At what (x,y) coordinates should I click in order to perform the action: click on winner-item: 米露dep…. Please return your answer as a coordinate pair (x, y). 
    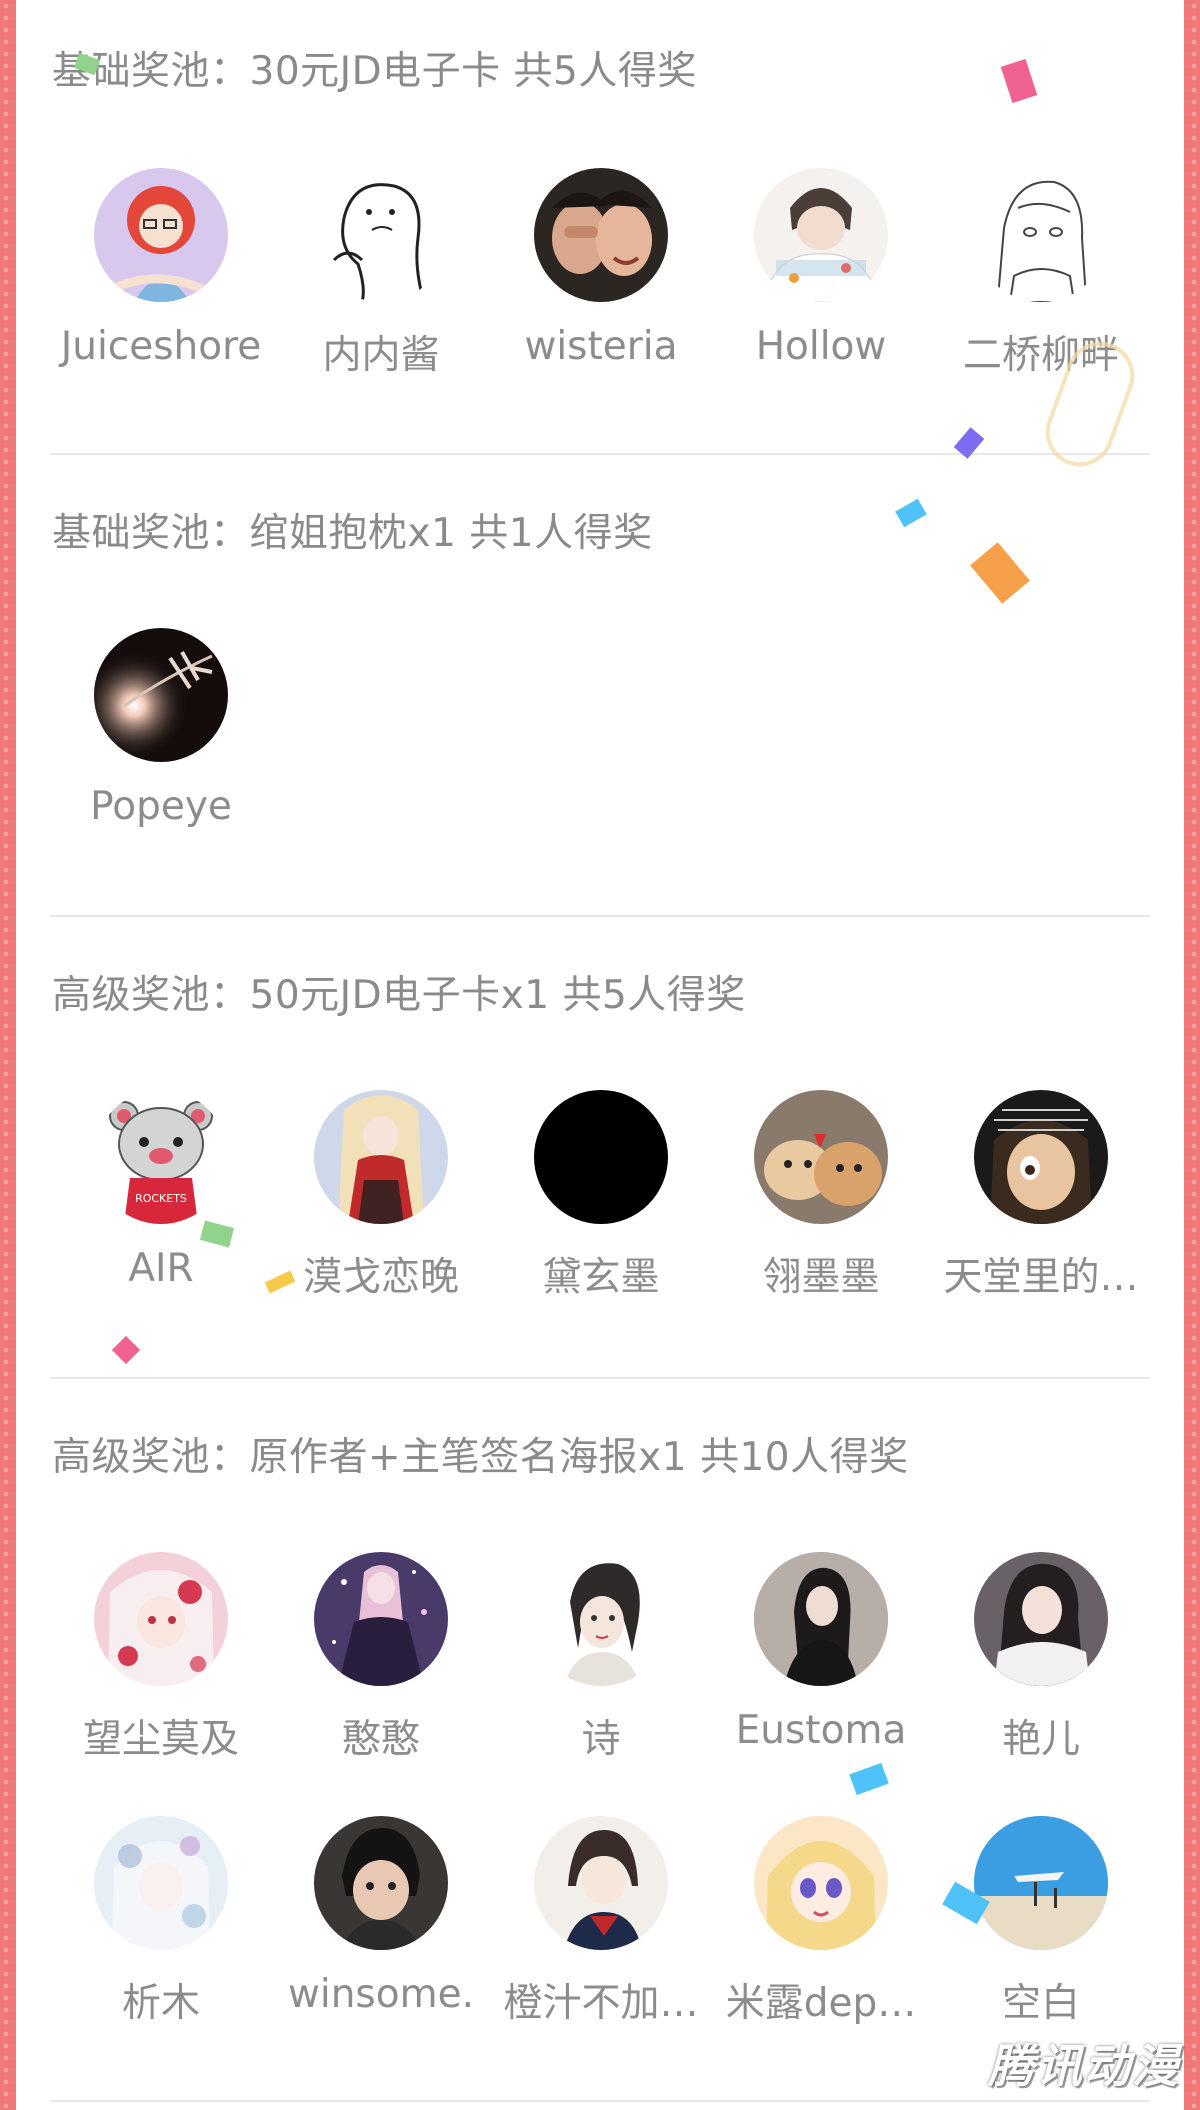
    Looking at the image, I should click on (821, 1922).